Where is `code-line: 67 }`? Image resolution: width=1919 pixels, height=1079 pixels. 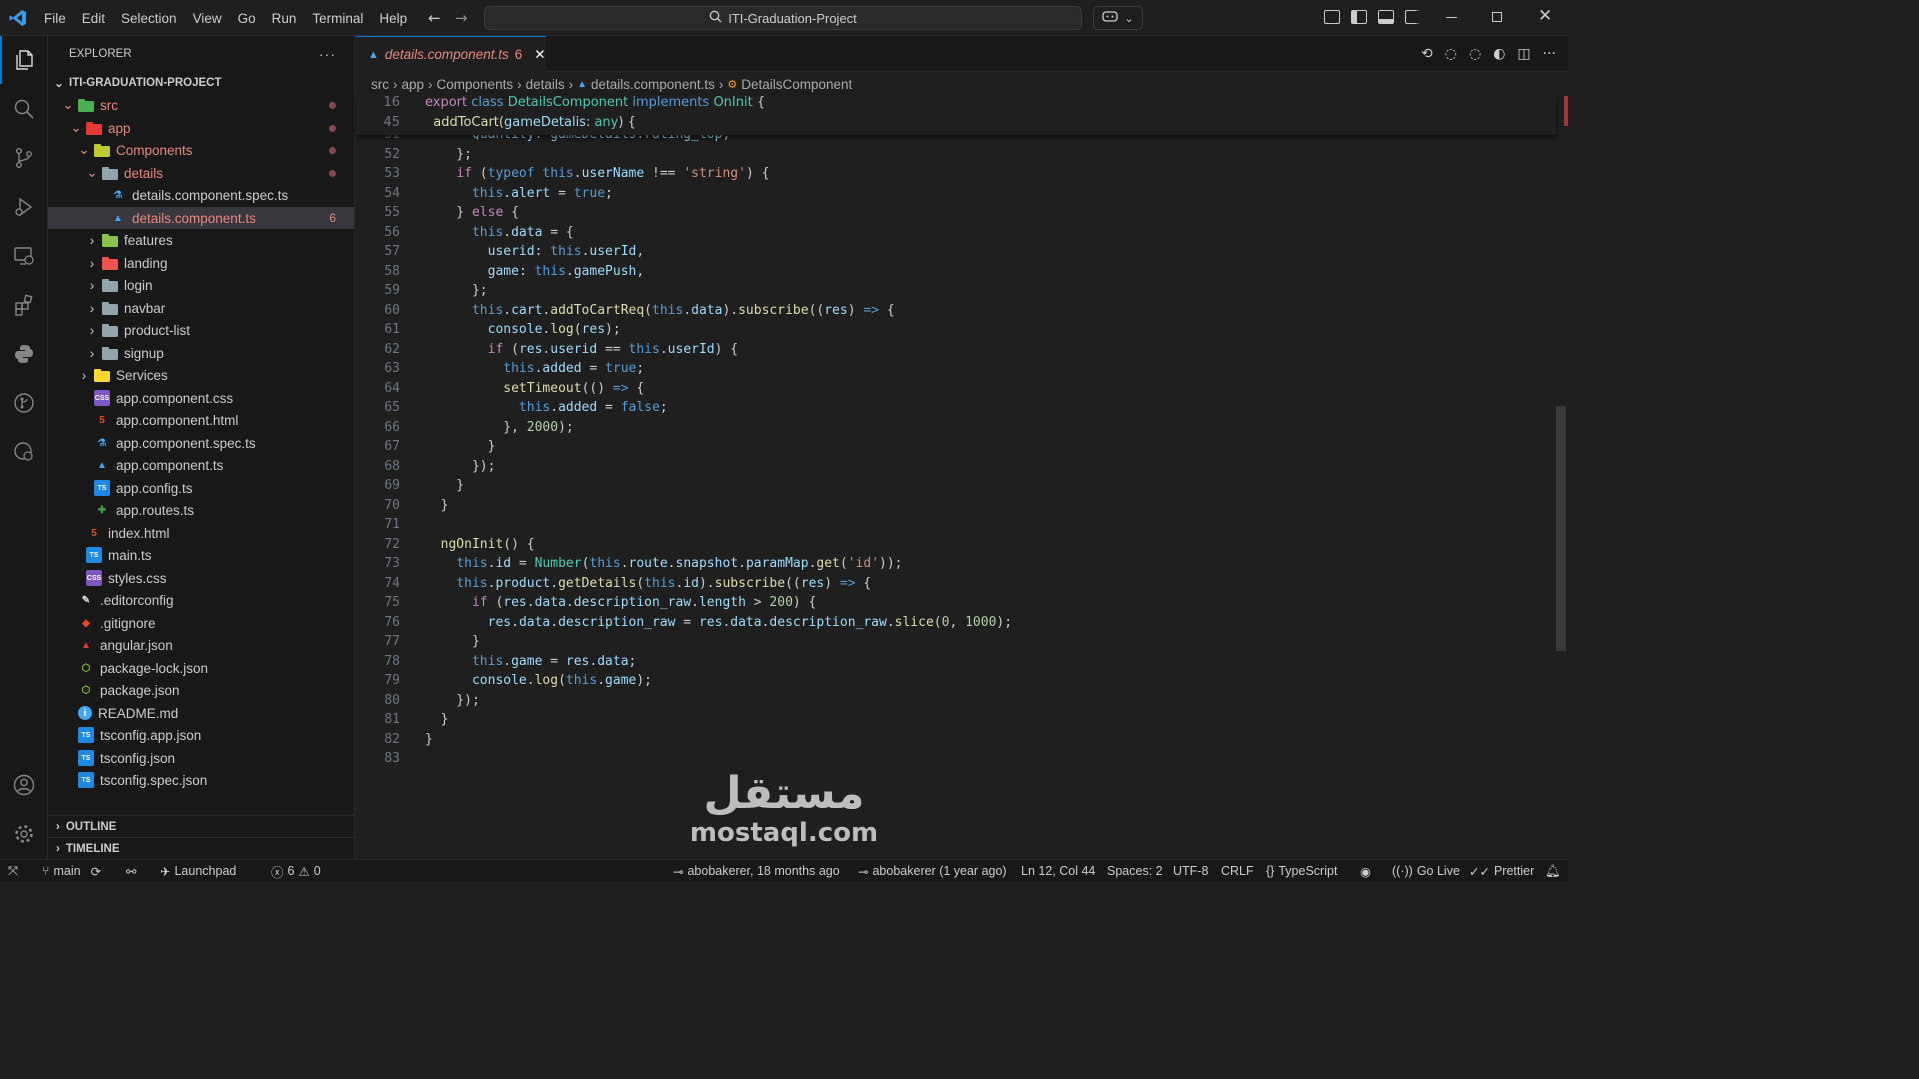
code-line: 67 } is located at coordinates (951, 449).